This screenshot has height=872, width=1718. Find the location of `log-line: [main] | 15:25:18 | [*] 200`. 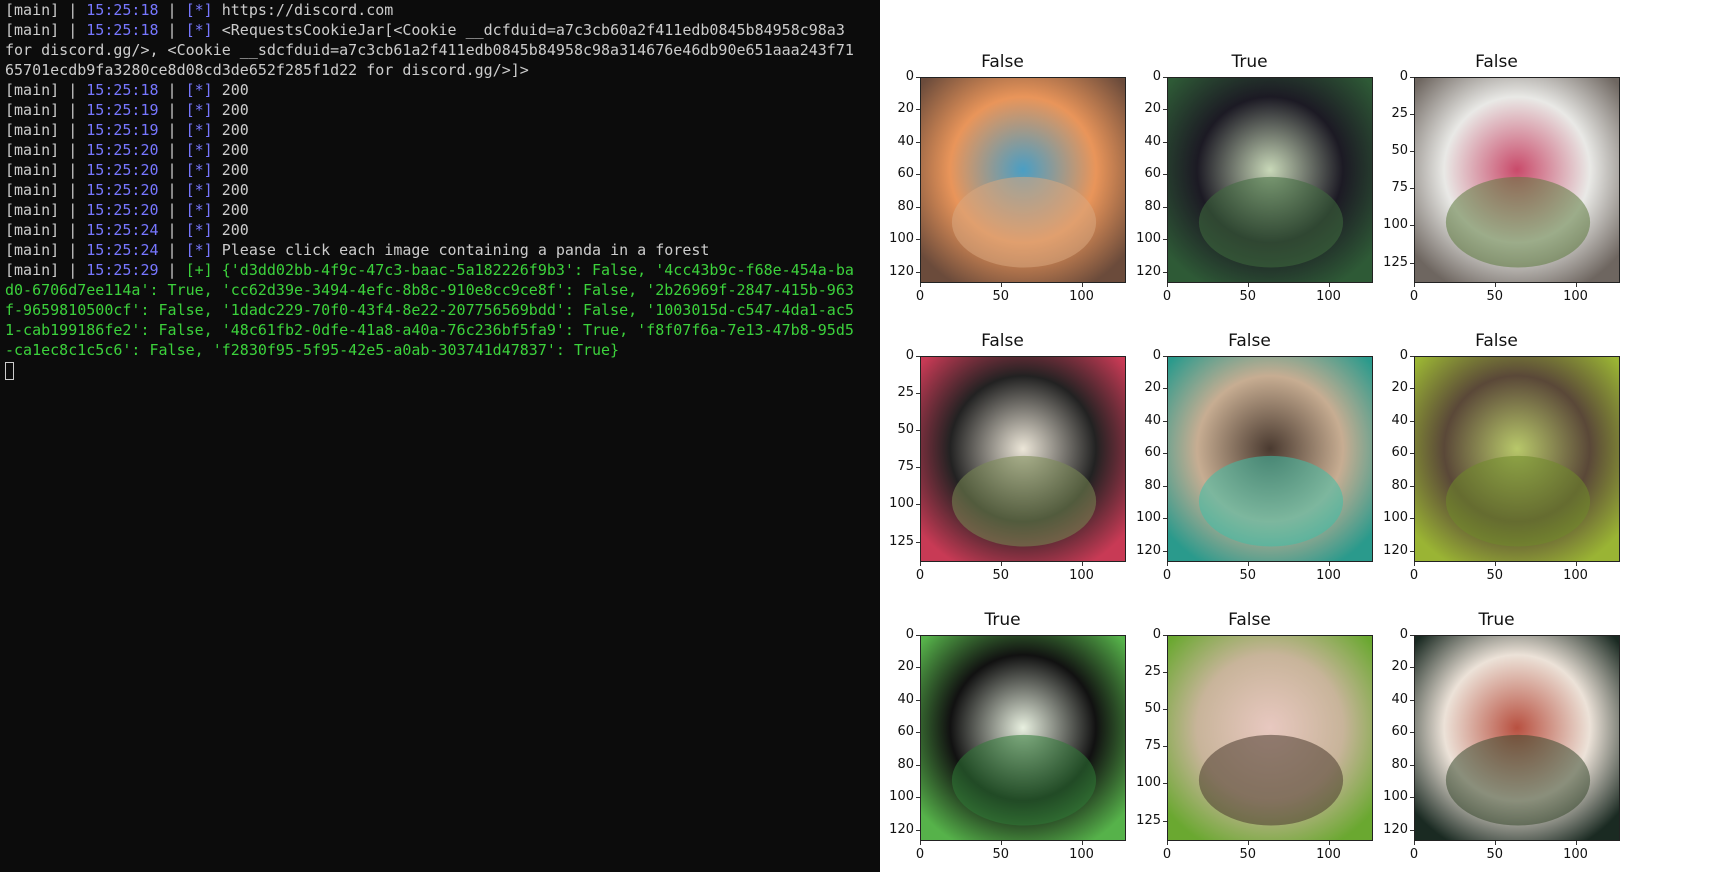

log-line: [main] | 15:25:18 | [*] 200 is located at coordinates (127, 90).